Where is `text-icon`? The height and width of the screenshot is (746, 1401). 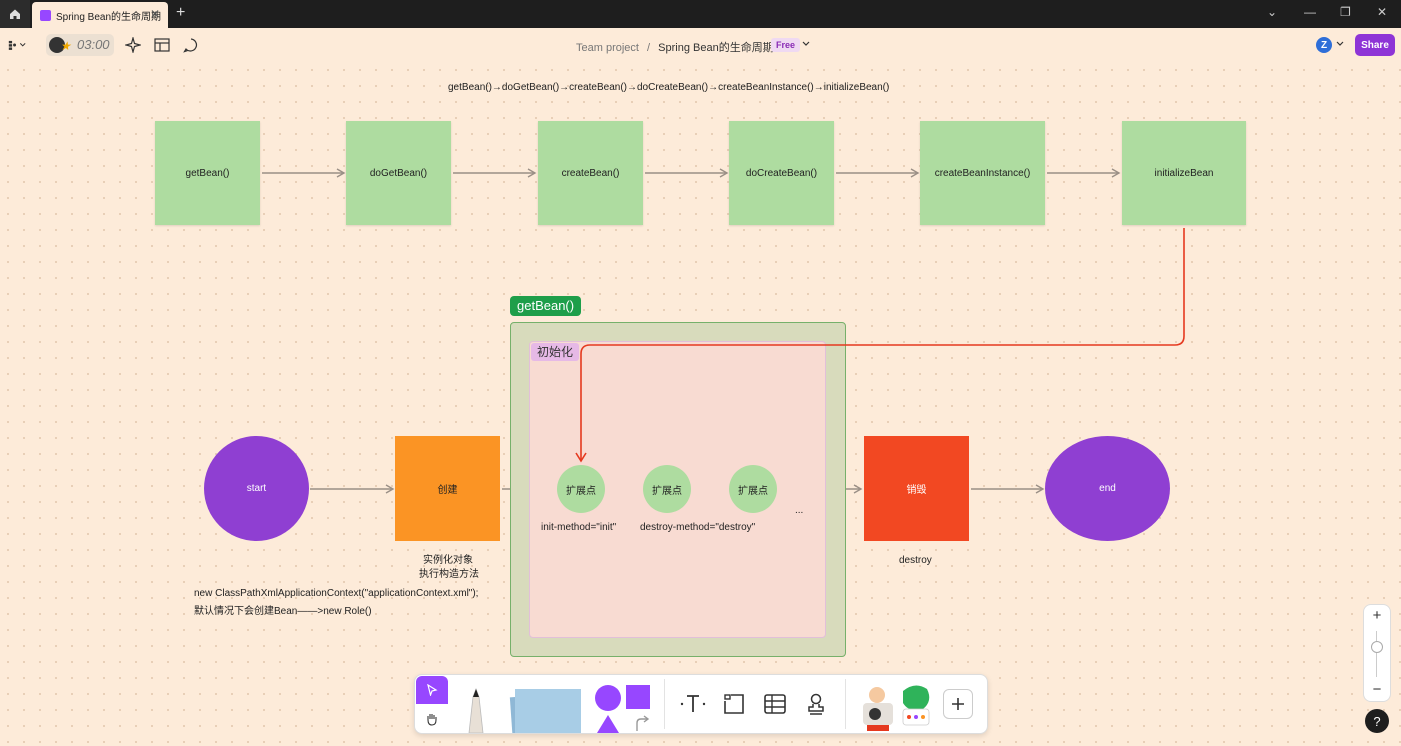 text-icon is located at coordinates (693, 703).